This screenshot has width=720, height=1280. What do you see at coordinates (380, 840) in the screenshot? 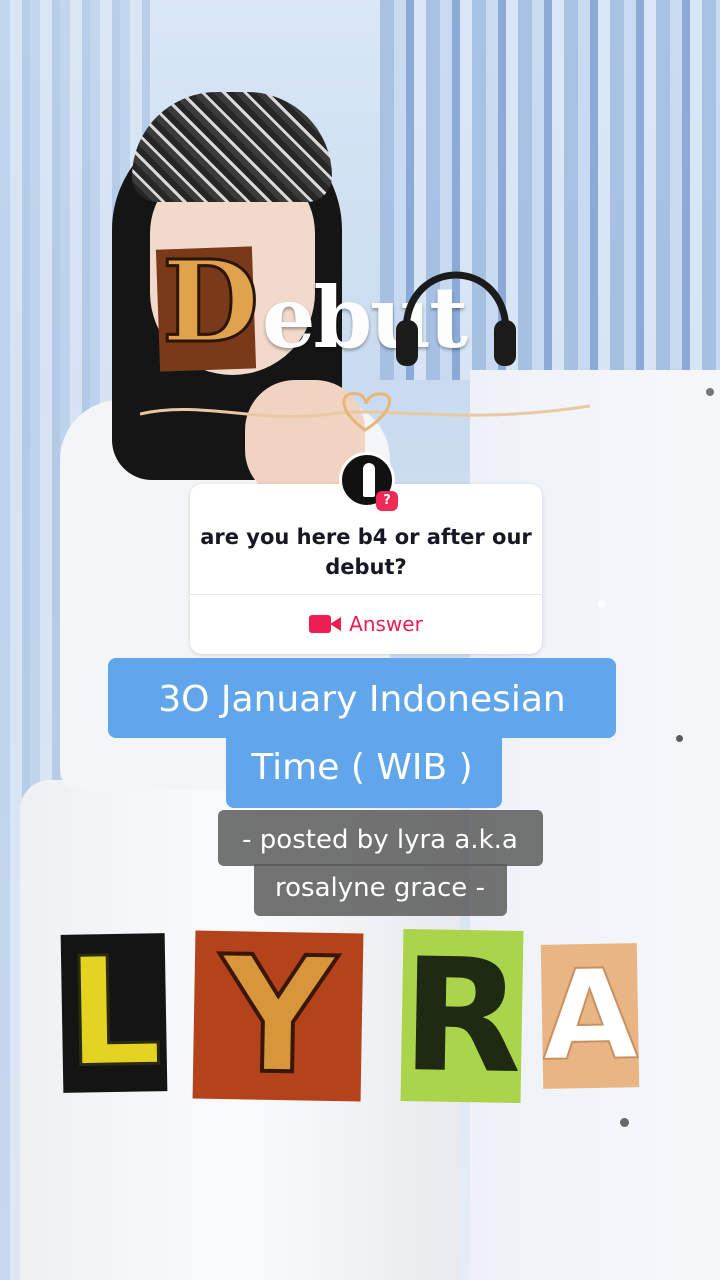
I see `caption-credit-line1: - posted by lyra a.k.a` at bounding box center [380, 840].